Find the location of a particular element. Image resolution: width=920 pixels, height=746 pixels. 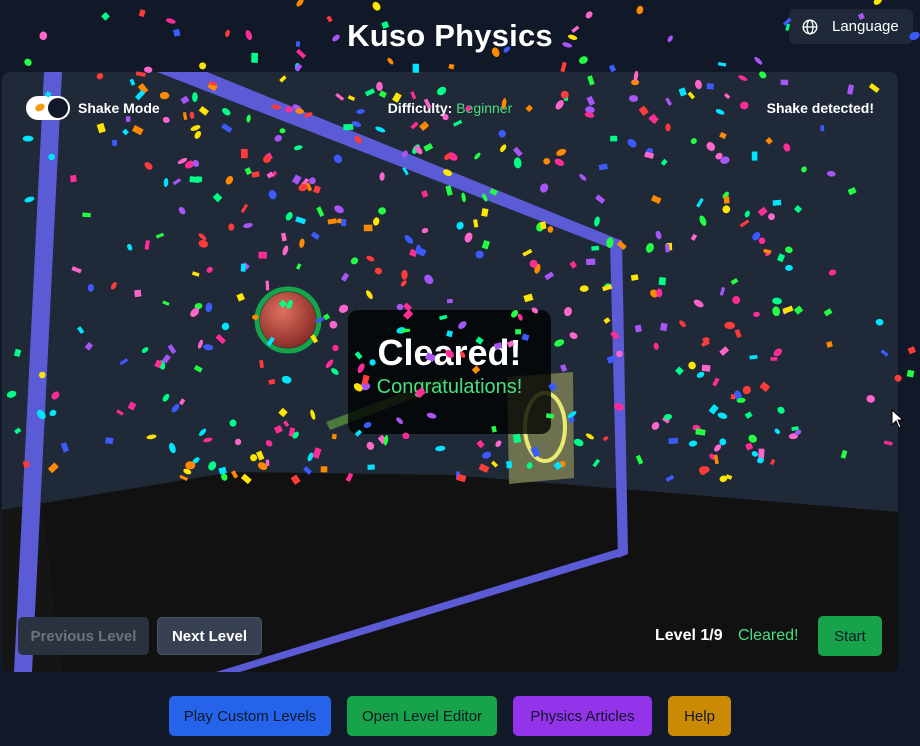

language-button: Language is located at coordinates (851, 26).